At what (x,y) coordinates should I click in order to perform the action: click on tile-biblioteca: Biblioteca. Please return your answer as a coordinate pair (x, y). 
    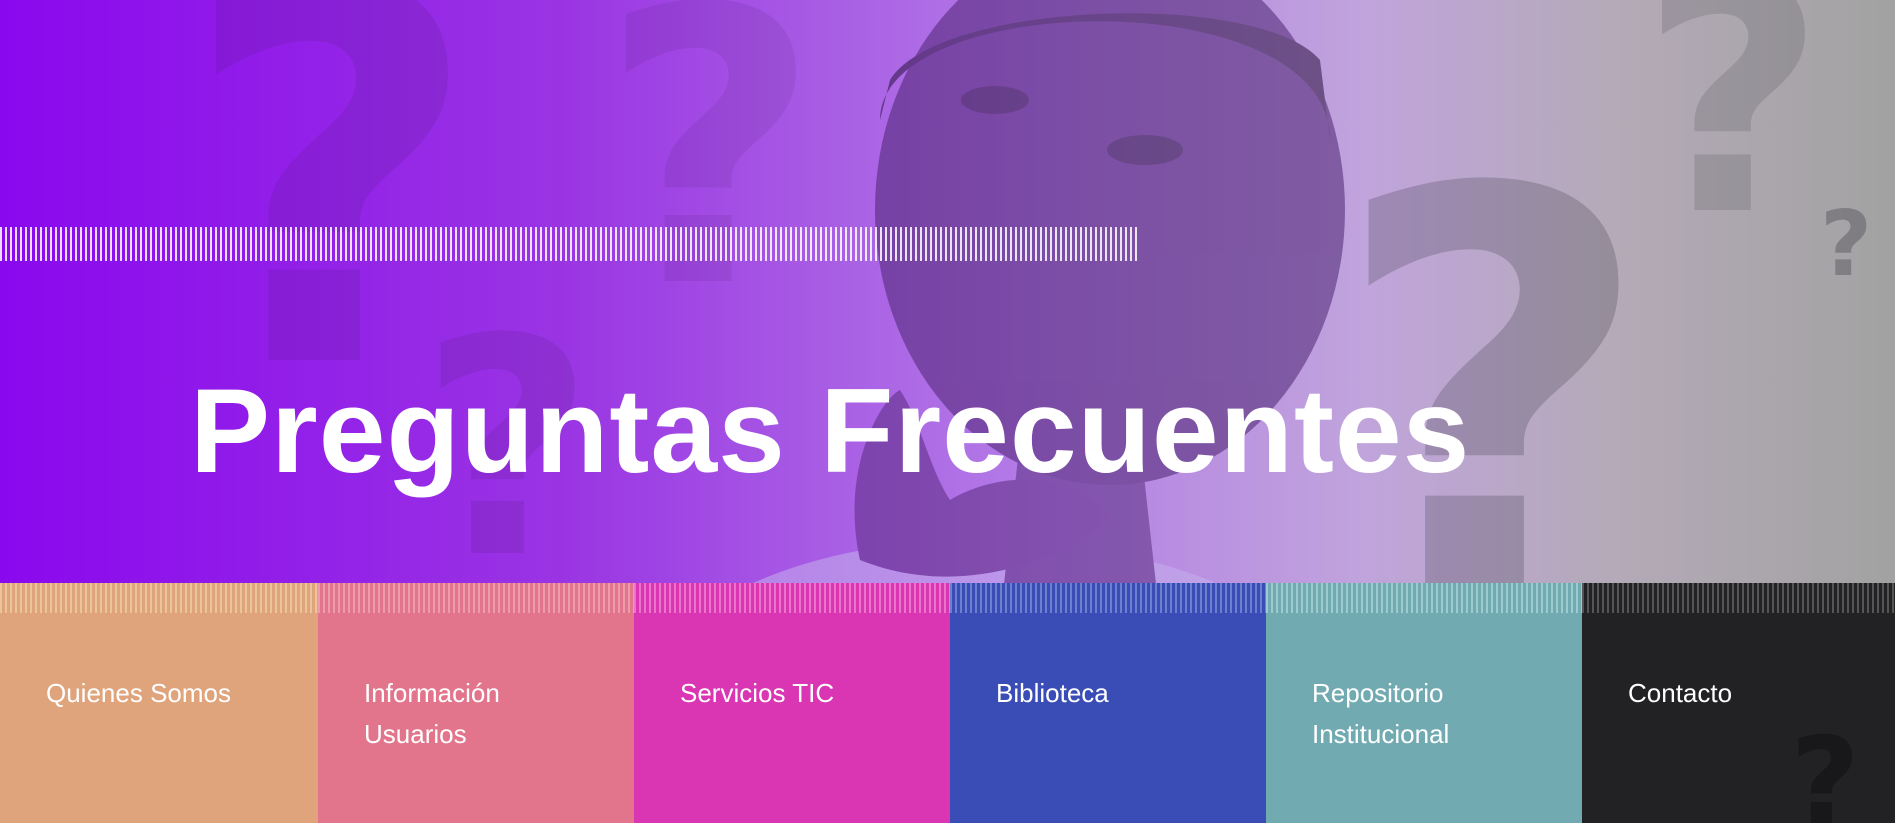
    Looking at the image, I should click on (1108, 703).